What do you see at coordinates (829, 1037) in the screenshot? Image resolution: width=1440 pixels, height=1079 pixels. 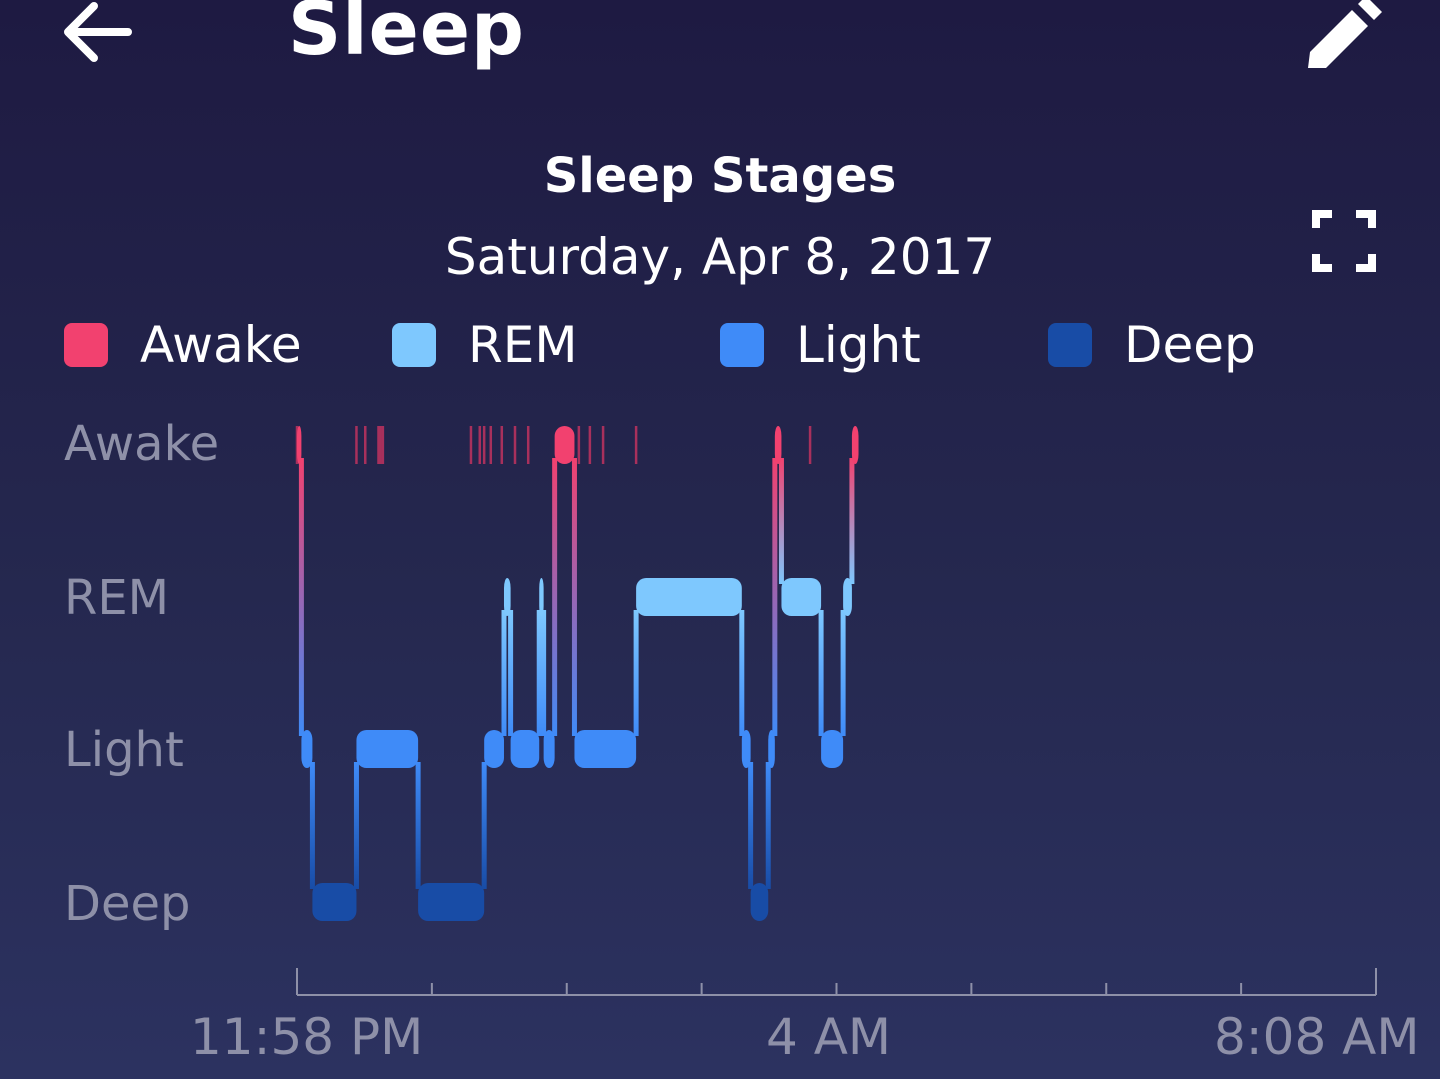 I see `x-label-mid: 4 AM` at bounding box center [829, 1037].